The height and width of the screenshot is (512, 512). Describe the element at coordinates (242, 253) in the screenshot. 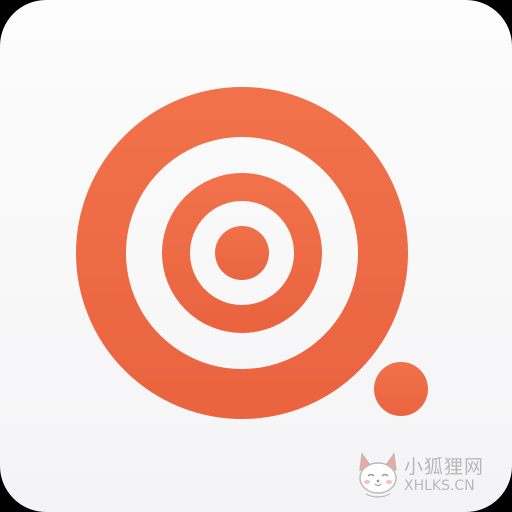

I see `center-dot` at that location.